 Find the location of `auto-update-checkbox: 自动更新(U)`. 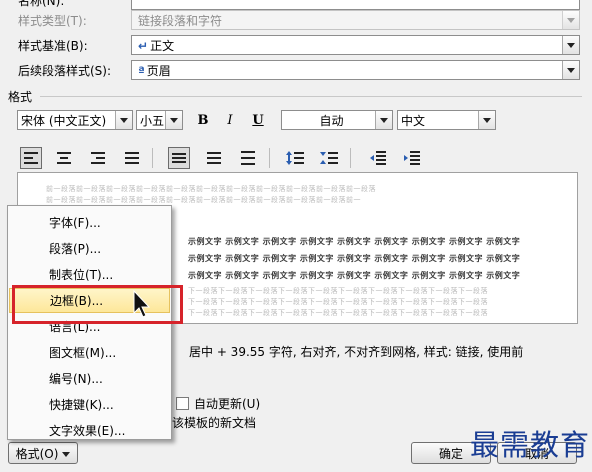

auto-update-checkbox: 自动更新(U) is located at coordinates (218, 403).